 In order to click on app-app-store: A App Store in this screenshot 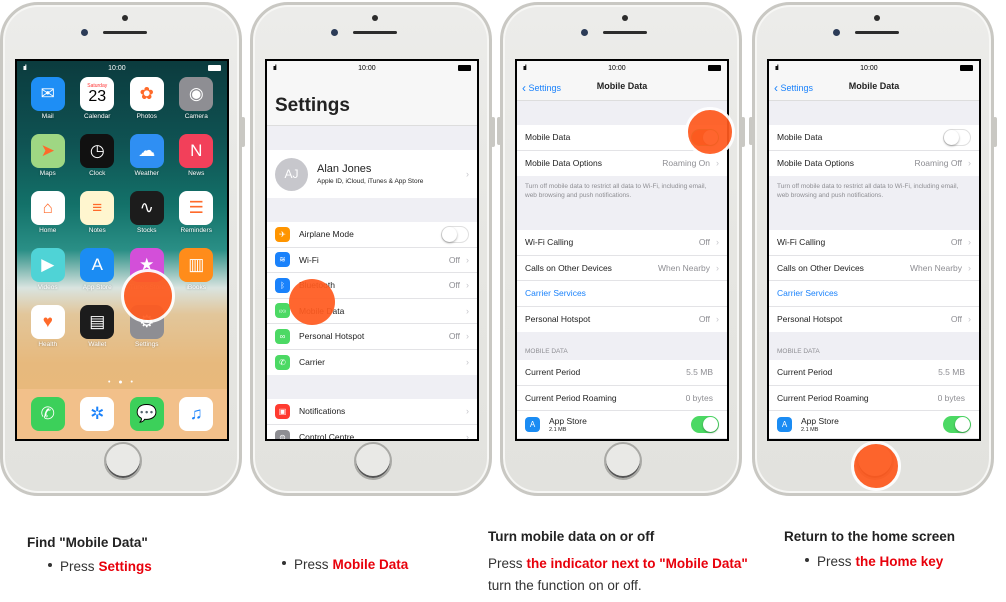, I will do `click(98, 269)`.